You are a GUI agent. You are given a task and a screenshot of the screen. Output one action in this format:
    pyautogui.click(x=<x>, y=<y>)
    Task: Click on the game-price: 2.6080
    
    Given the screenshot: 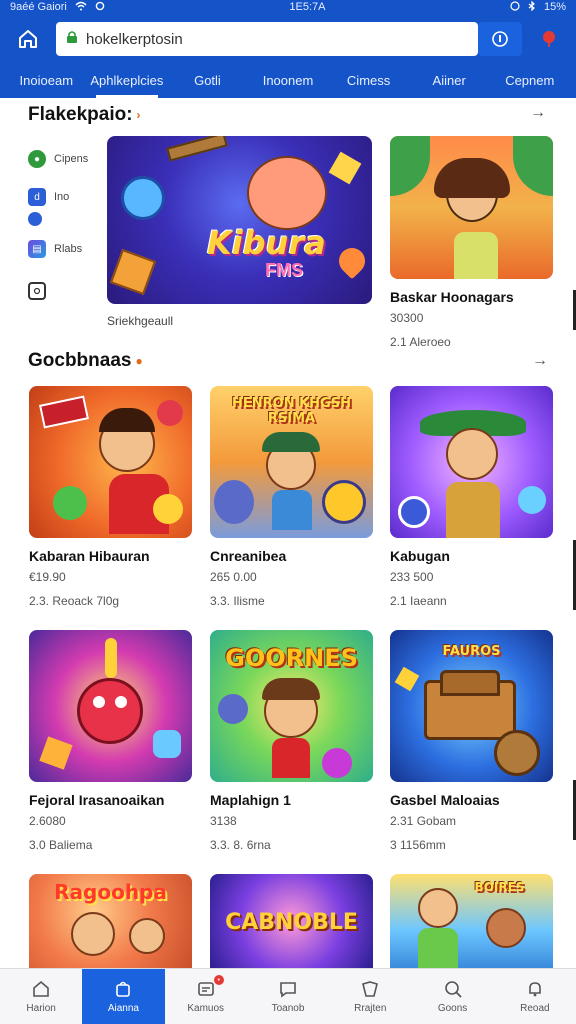 What is the action you would take?
    pyautogui.click(x=47, y=821)
    